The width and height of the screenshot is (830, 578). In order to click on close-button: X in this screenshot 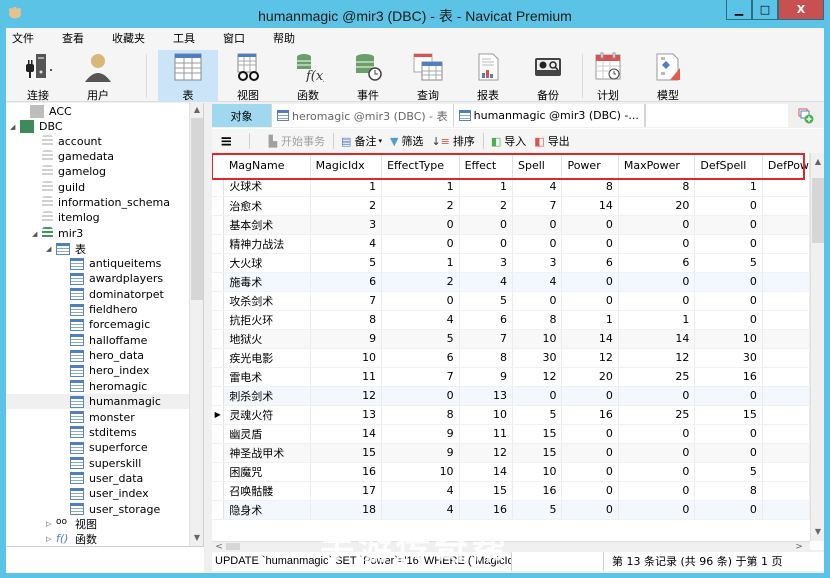, I will do `click(801, 10)`.